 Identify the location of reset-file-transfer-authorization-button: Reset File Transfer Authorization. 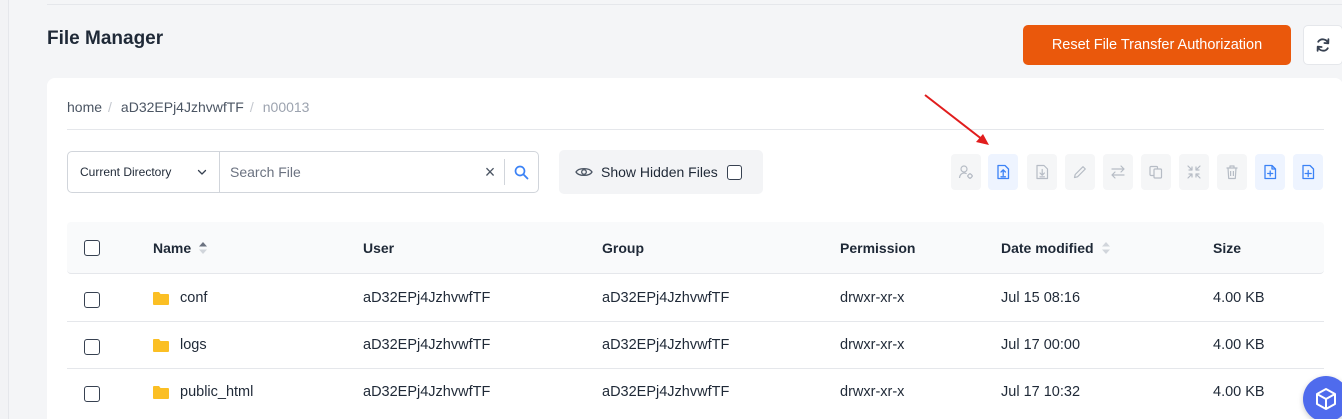
(1157, 45).